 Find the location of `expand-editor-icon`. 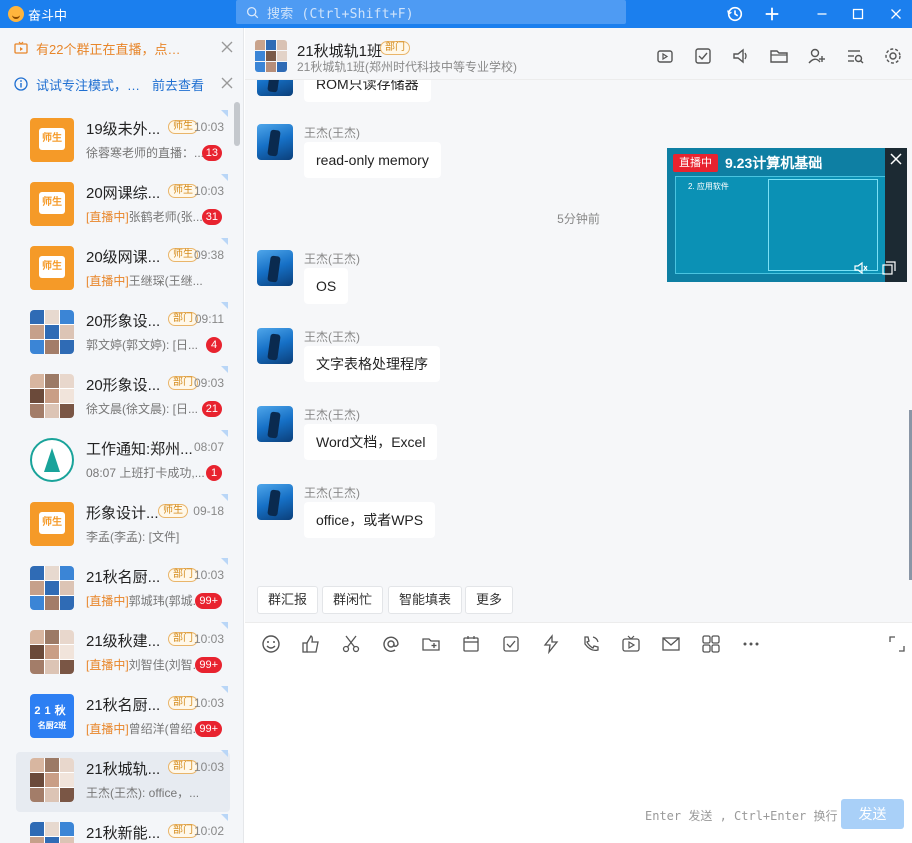

expand-editor-icon is located at coordinates (897, 644).